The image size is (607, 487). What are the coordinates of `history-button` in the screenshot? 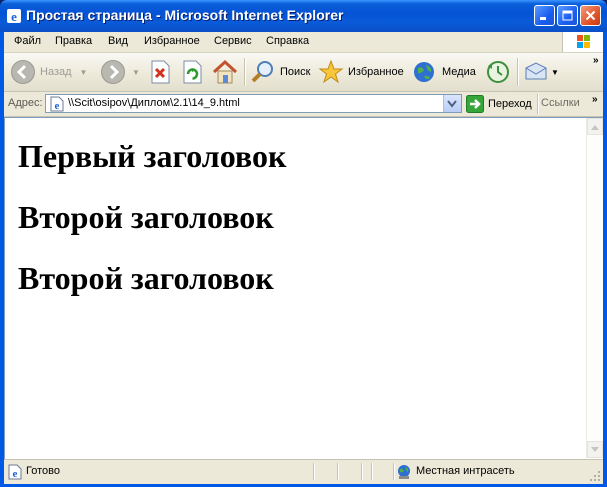 It's located at (498, 72).